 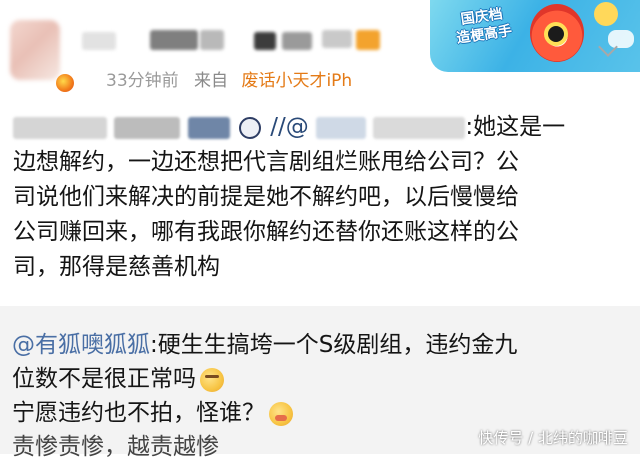 I want to click on mascot-icon, so click(x=557, y=33).